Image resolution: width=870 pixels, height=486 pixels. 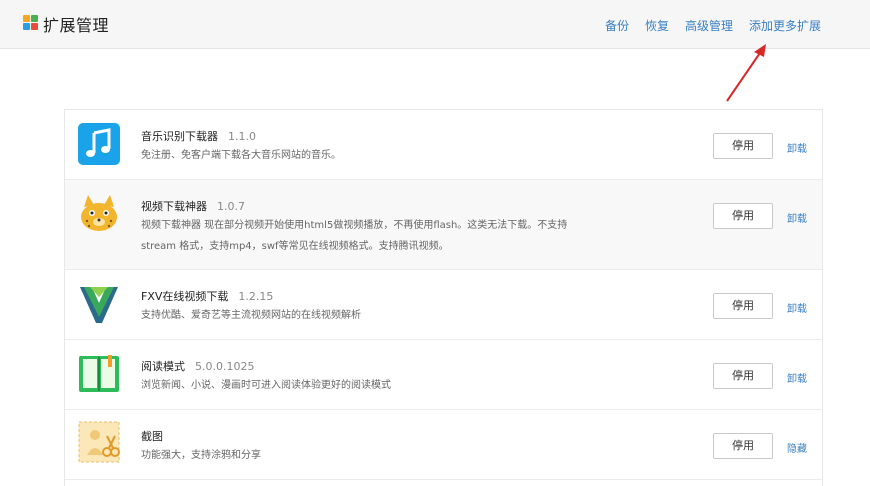 What do you see at coordinates (99, 442) in the screenshot?
I see `scissors-screenshot-icon` at bounding box center [99, 442].